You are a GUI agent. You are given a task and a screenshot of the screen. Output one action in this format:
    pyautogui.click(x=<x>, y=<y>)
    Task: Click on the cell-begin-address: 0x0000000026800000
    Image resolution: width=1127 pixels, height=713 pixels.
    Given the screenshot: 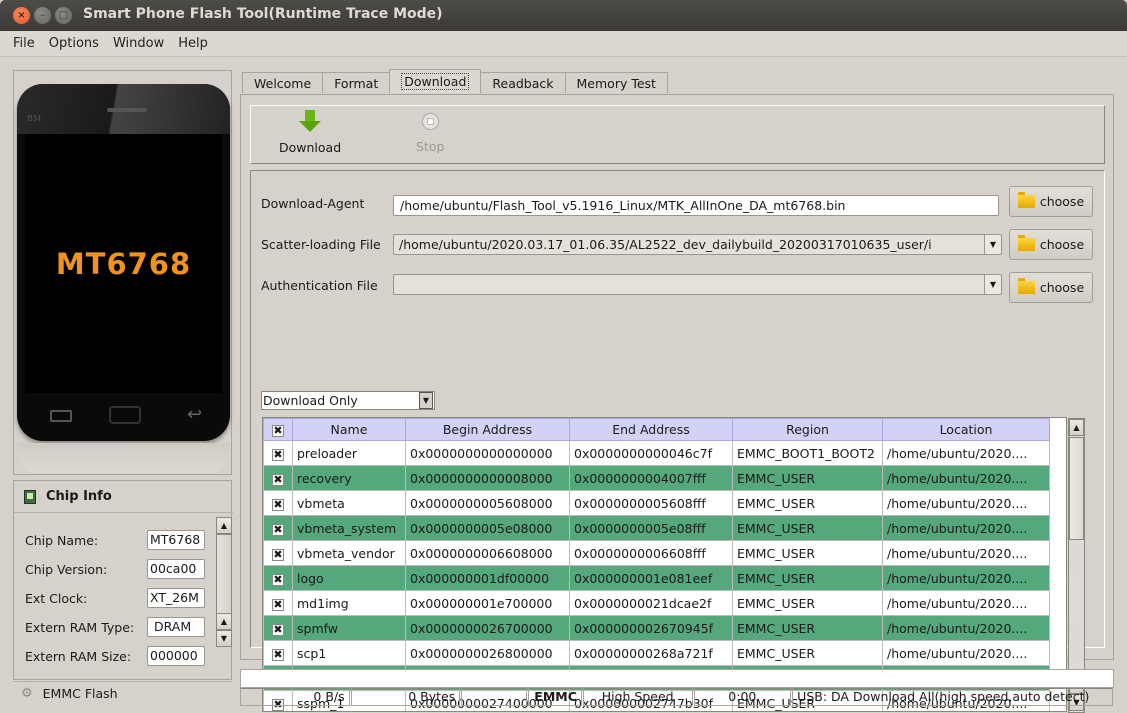 What is the action you would take?
    pyautogui.click(x=487, y=653)
    